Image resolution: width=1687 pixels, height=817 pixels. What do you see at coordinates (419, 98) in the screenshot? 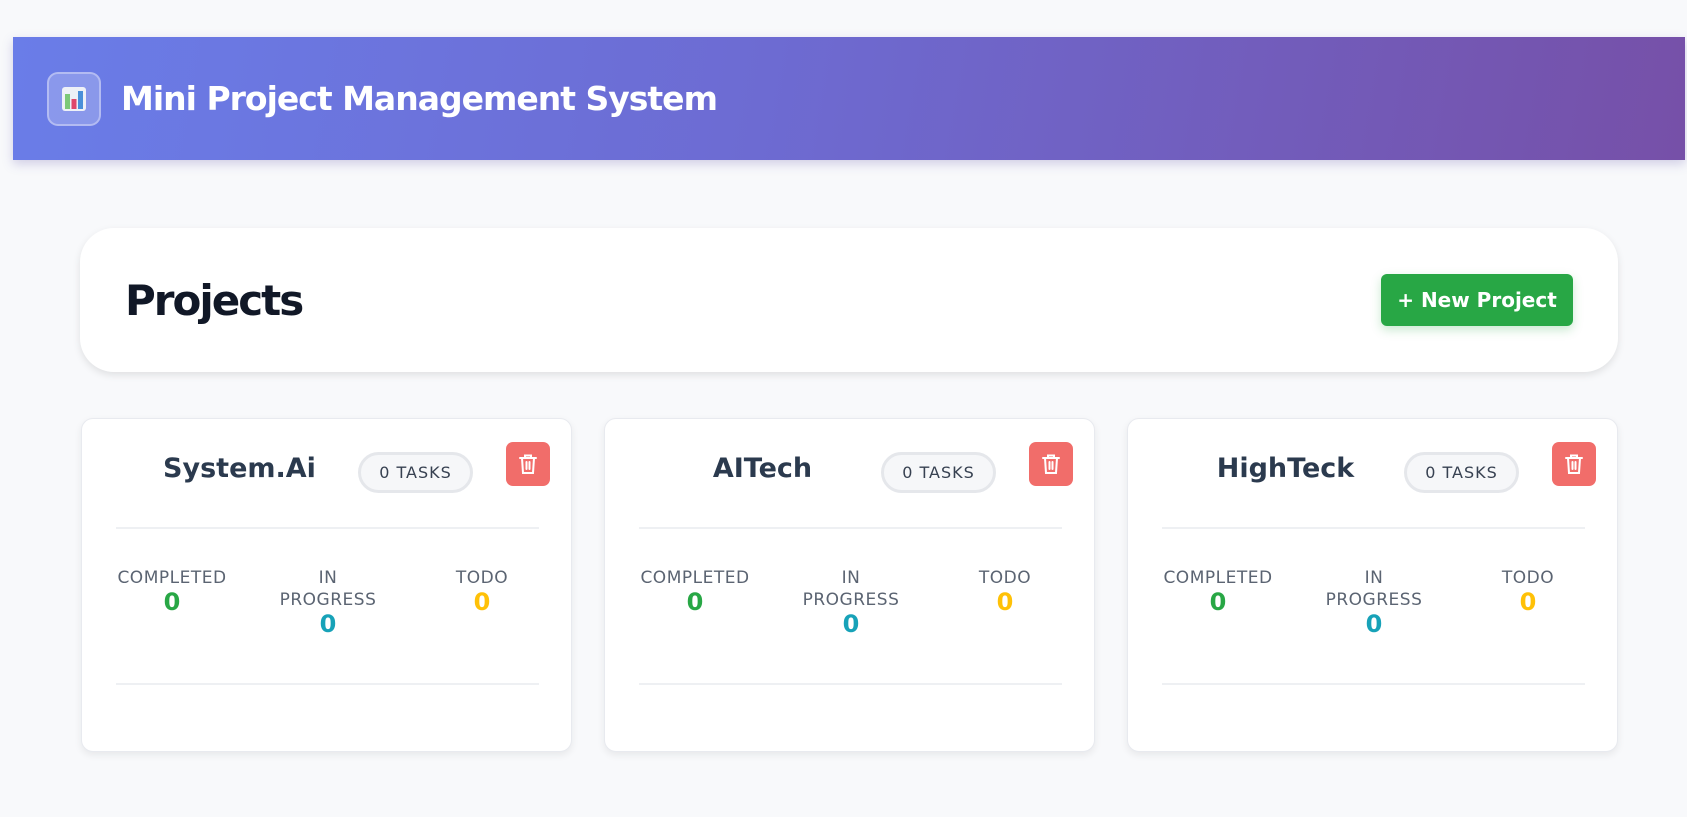
I see `app-title: Mini Project Management System` at bounding box center [419, 98].